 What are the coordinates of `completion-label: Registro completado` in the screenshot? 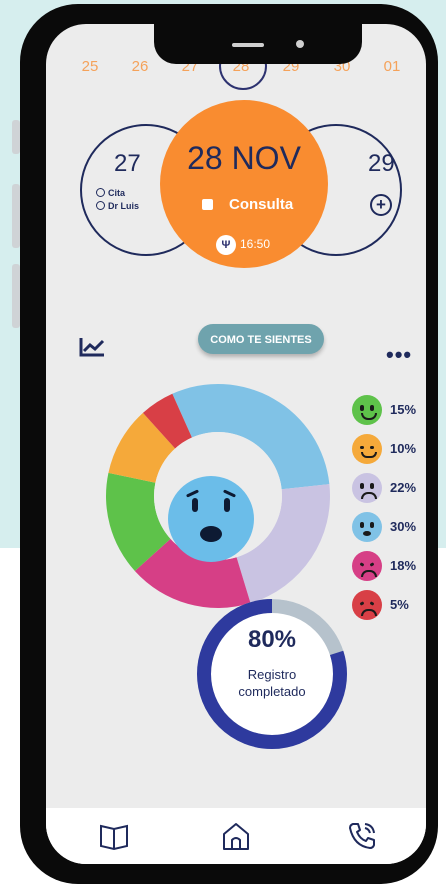 It's located at (272, 683).